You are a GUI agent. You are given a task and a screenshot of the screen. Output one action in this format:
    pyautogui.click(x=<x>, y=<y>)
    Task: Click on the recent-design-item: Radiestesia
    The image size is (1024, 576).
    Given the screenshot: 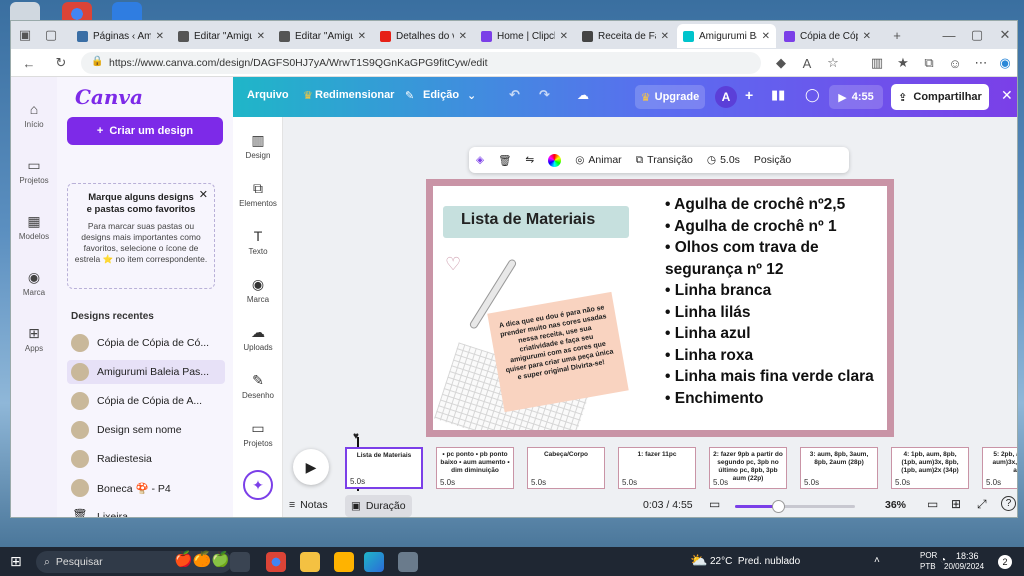 What is the action you would take?
    pyautogui.click(x=146, y=459)
    